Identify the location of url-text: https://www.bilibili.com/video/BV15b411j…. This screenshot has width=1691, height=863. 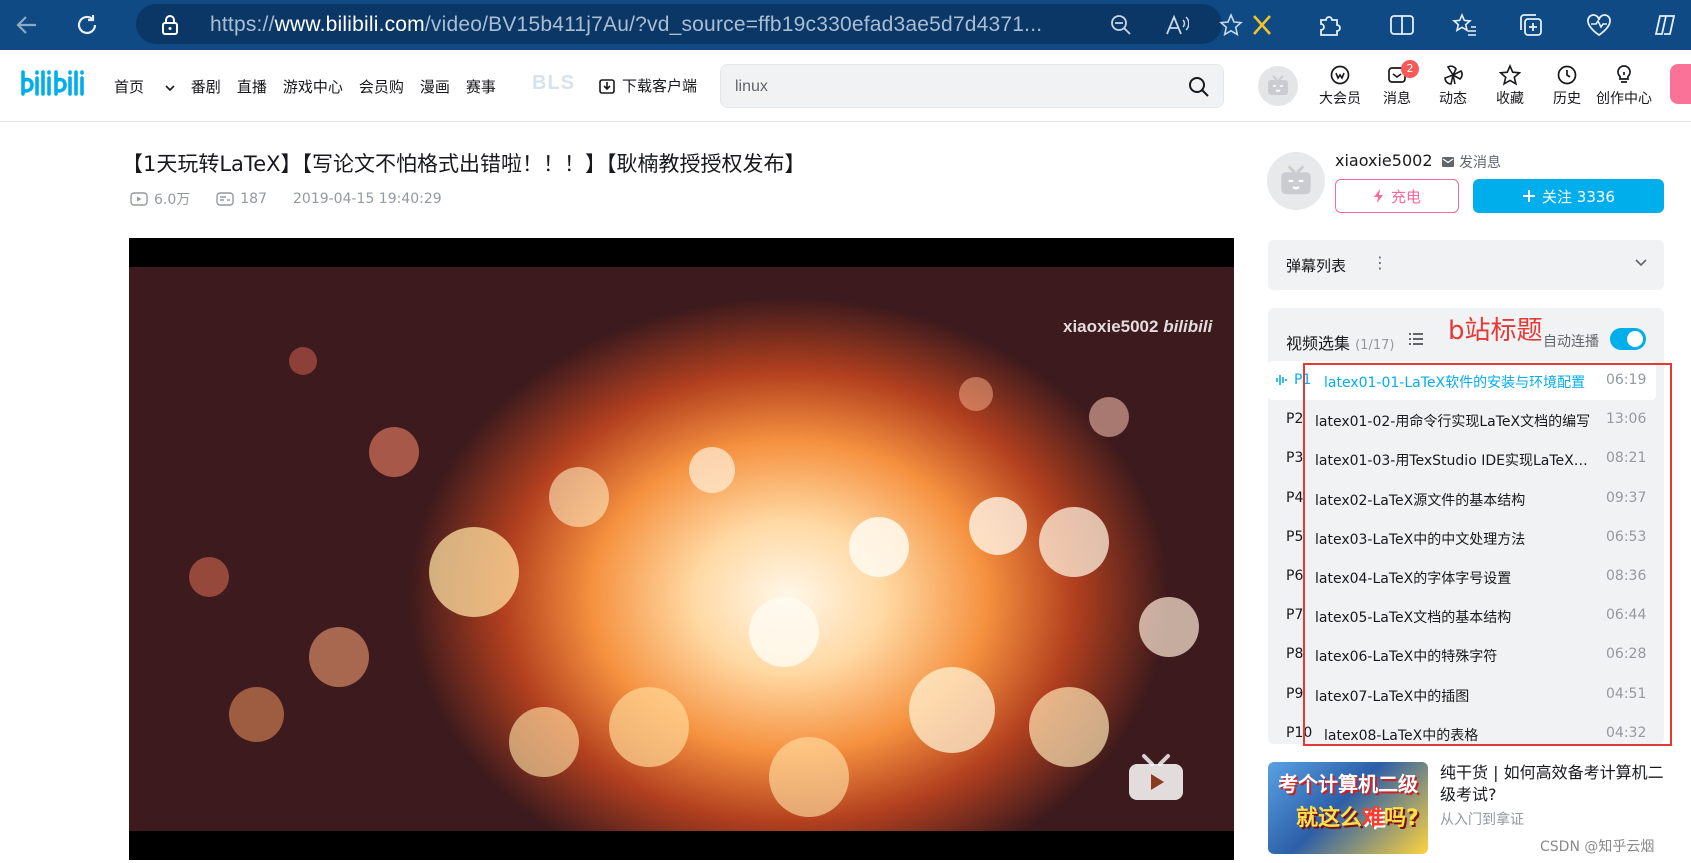
(626, 24).